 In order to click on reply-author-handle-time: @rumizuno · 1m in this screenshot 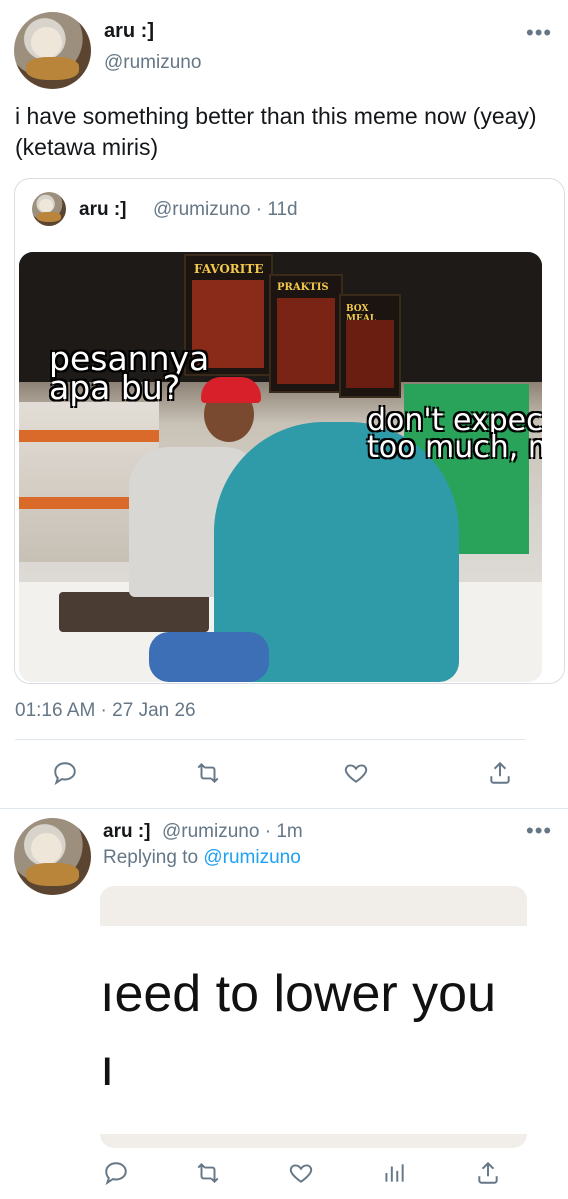, I will do `click(232, 832)`.